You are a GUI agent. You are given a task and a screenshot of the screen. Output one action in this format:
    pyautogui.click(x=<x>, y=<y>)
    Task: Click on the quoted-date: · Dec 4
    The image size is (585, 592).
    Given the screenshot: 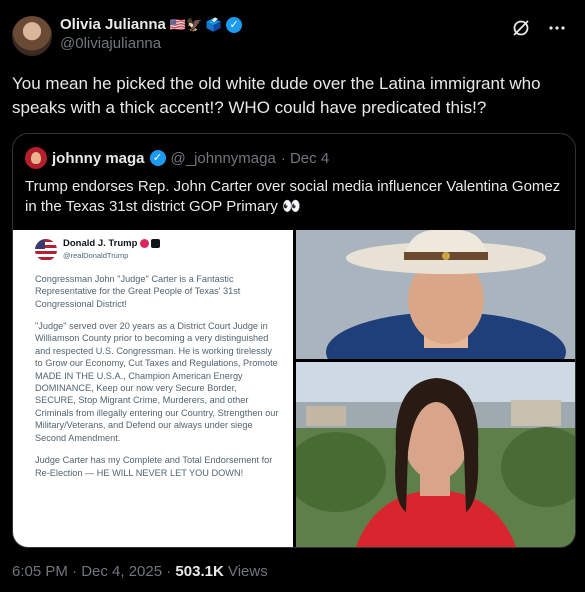 What is the action you would take?
    pyautogui.click(x=305, y=158)
    